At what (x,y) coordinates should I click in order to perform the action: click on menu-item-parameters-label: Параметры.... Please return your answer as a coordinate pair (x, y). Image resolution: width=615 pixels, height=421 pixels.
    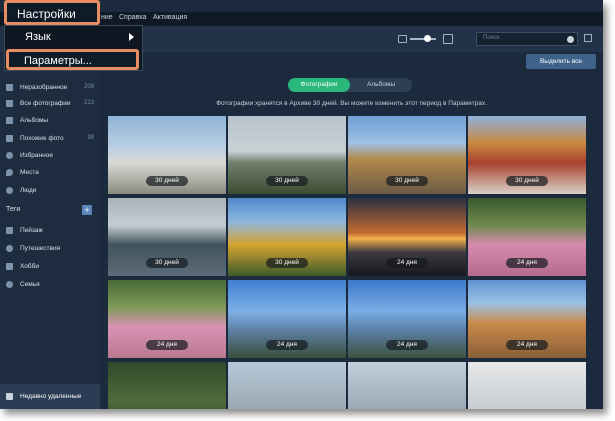
    Looking at the image, I should click on (58, 61).